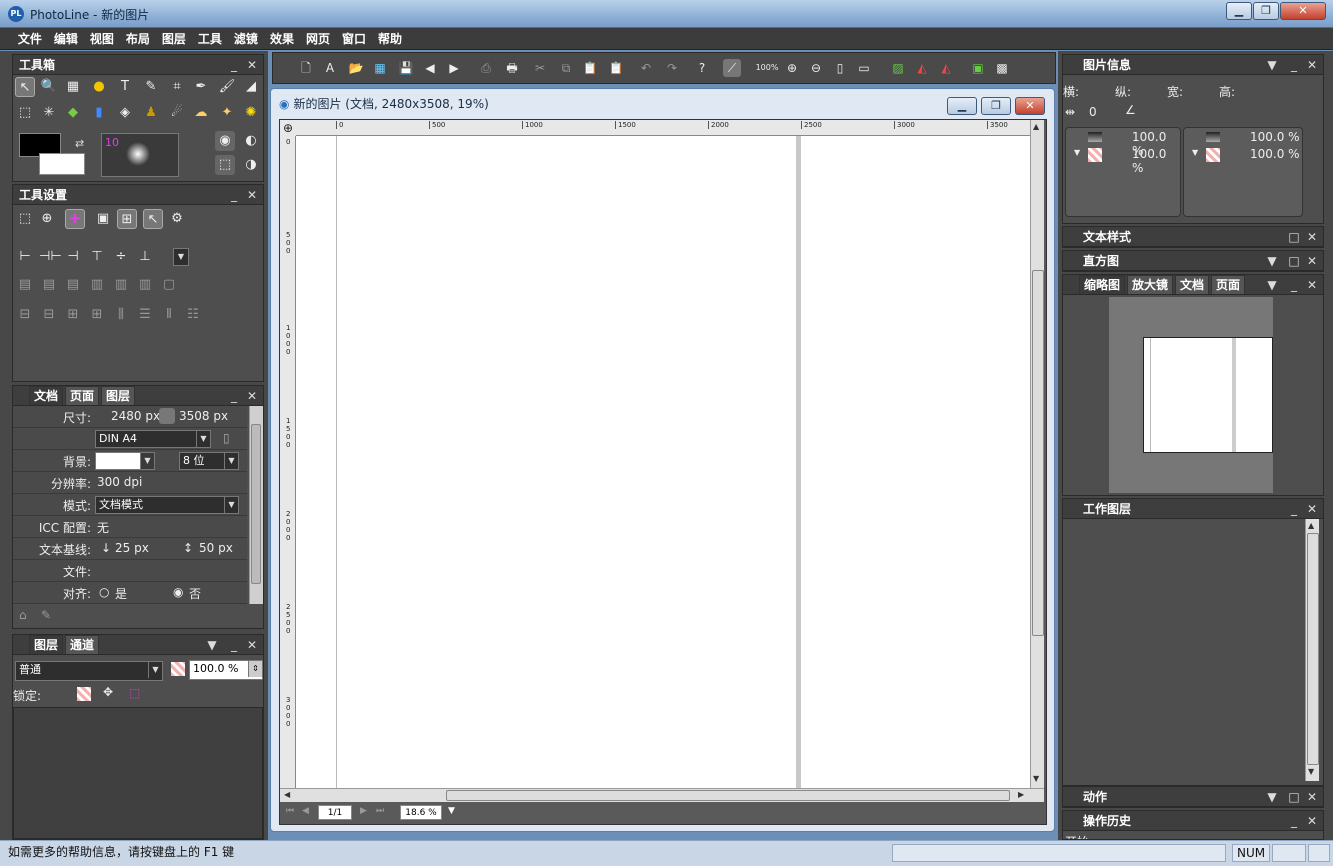 The height and width of the screenshot is (866, 1333). What do you see at coordinates (73, 257) in the screenshot?
I see `align-right-icon: ⊣` at bounding box center [73, 257].